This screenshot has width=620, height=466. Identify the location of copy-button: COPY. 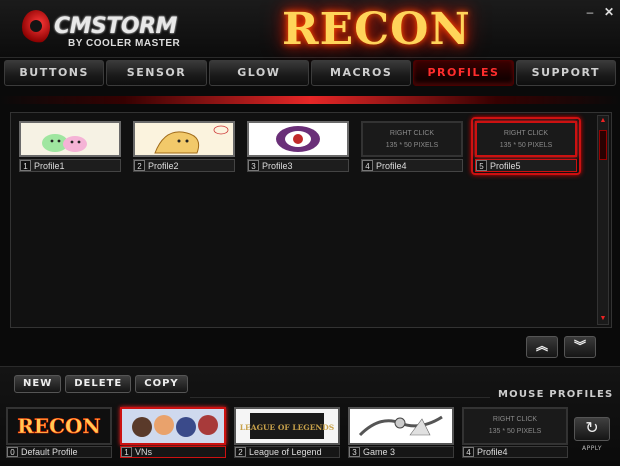
(161, 384).